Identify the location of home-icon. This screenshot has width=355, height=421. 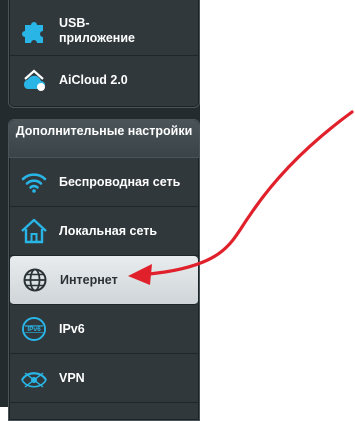
(34, 231).